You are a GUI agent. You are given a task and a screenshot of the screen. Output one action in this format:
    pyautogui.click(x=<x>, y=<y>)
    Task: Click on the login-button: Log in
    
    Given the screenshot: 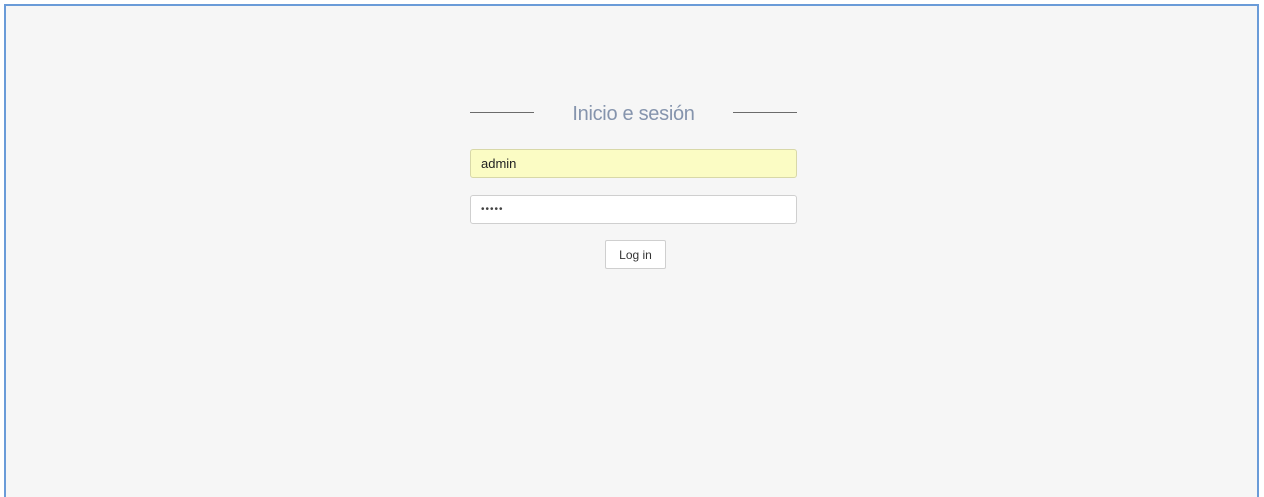 What is the action you would take?
    pyautogui.click(x=635, y=254)
    